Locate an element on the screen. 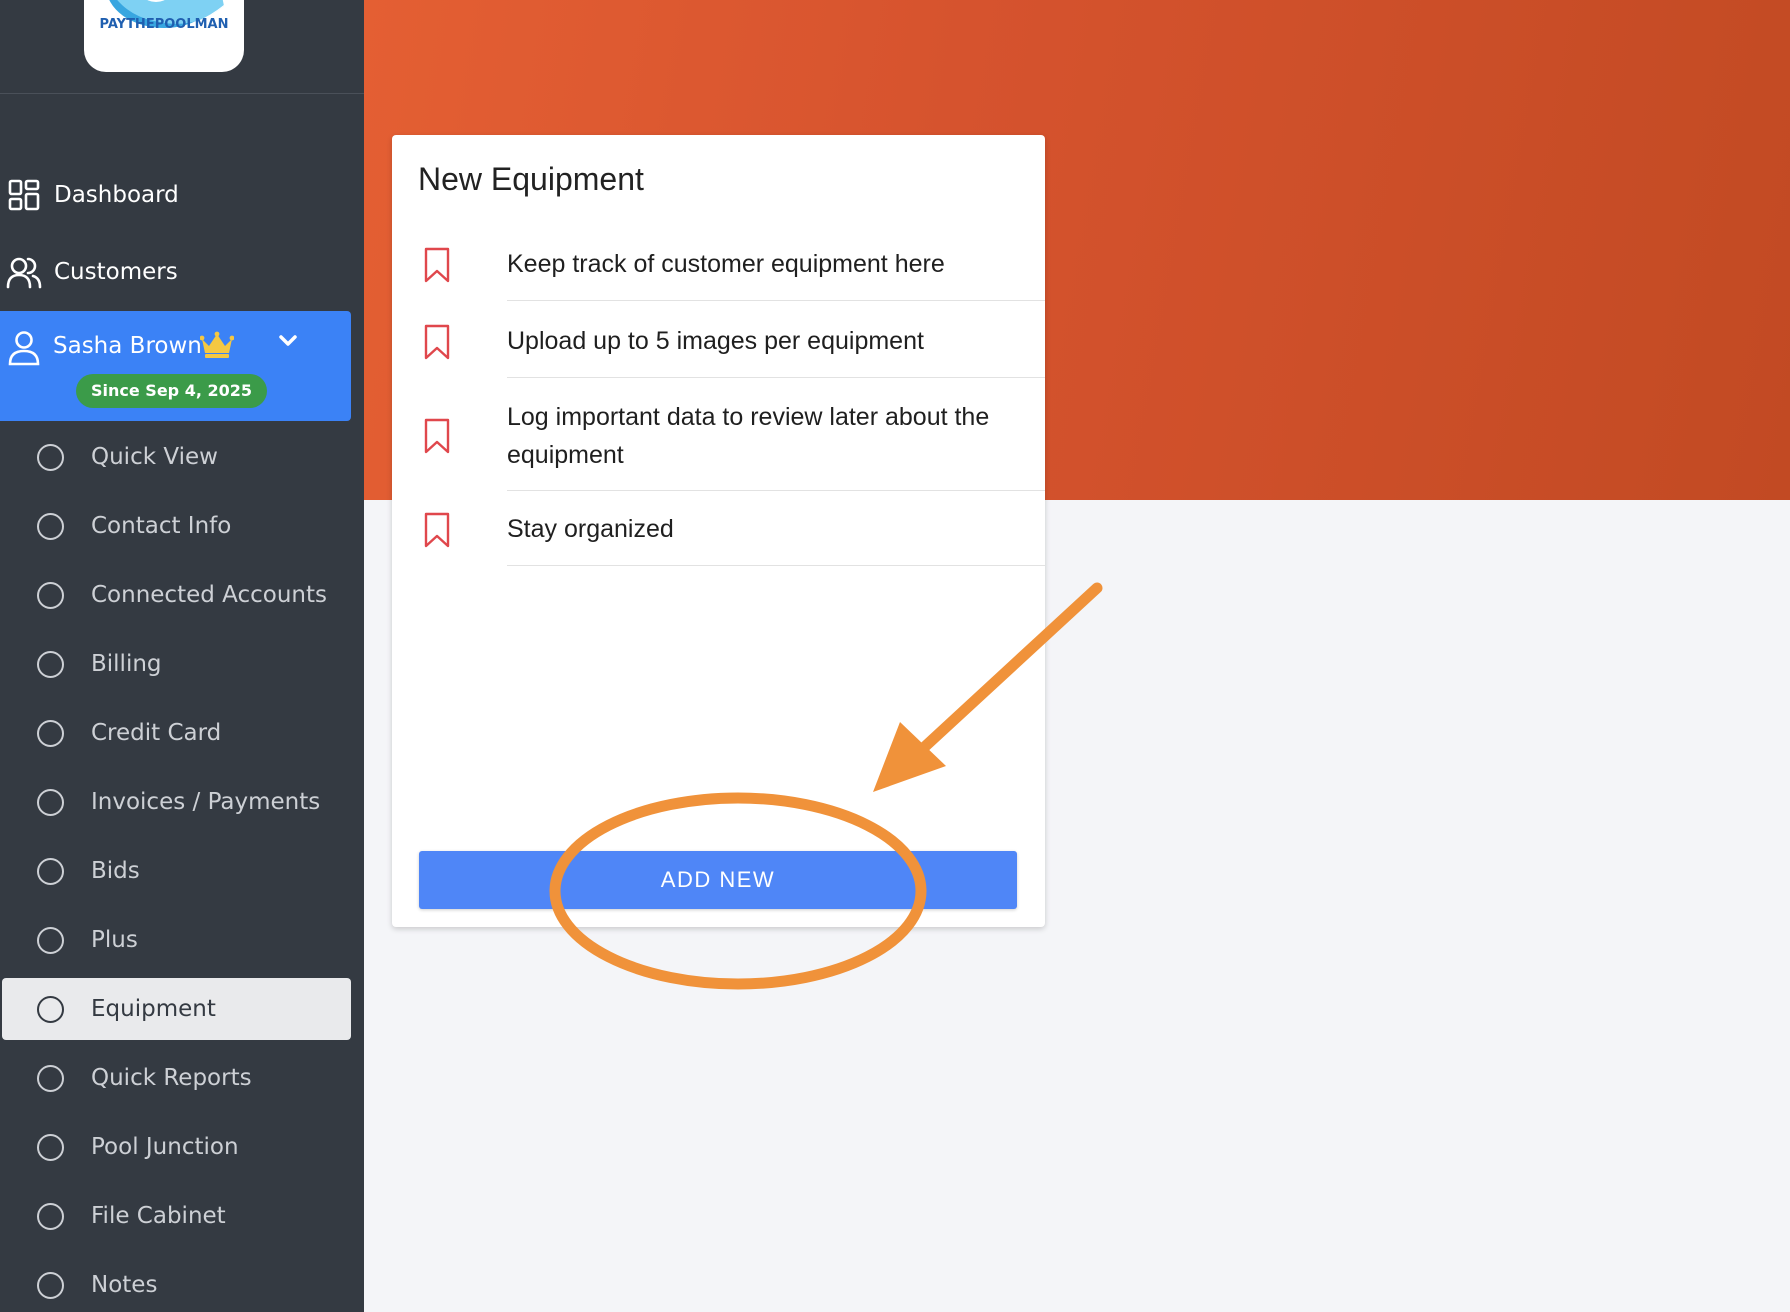  submenu-label: Contact Info is located at coordinates (161, 526).